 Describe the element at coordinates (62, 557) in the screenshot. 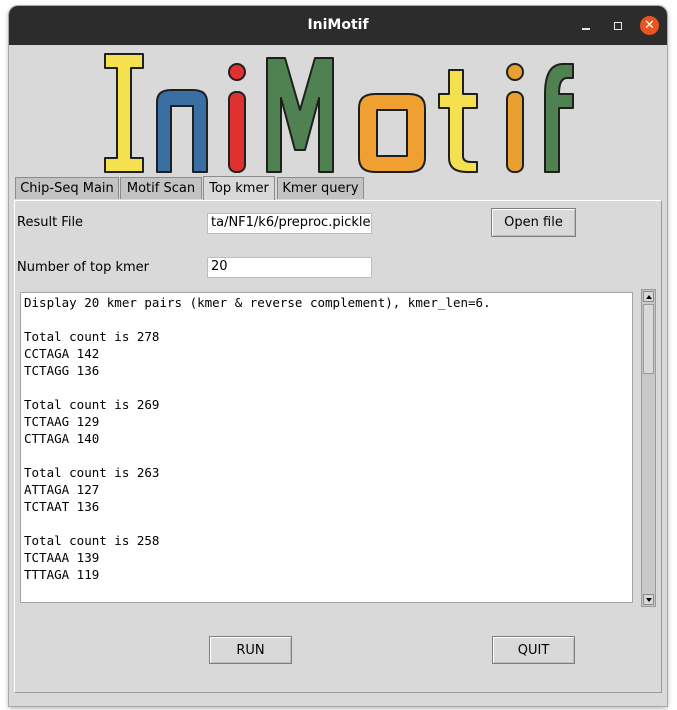

I see `output-line: TCTAAA 139` at that location.